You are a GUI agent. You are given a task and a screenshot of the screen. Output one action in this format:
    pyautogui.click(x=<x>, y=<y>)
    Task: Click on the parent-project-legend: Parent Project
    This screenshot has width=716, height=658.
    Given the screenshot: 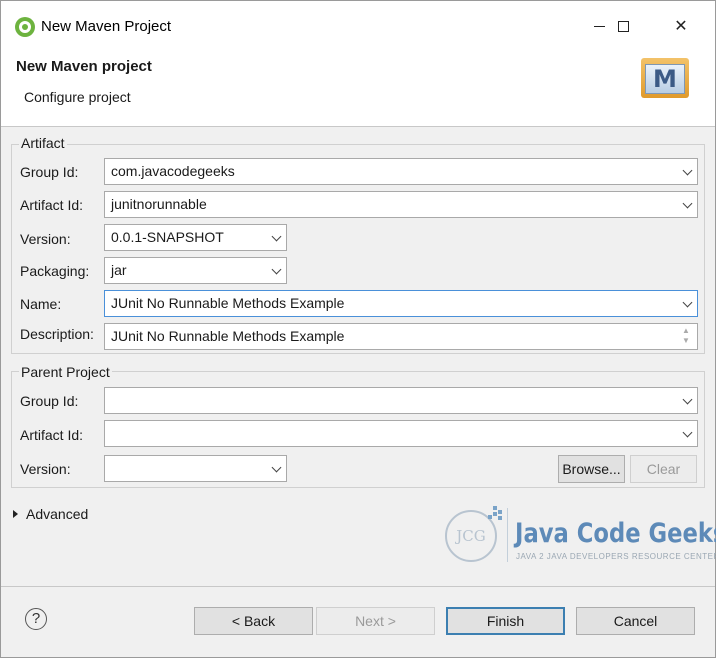 What is the action you would take?
    pyautogui.click(x=65, y=372)
    